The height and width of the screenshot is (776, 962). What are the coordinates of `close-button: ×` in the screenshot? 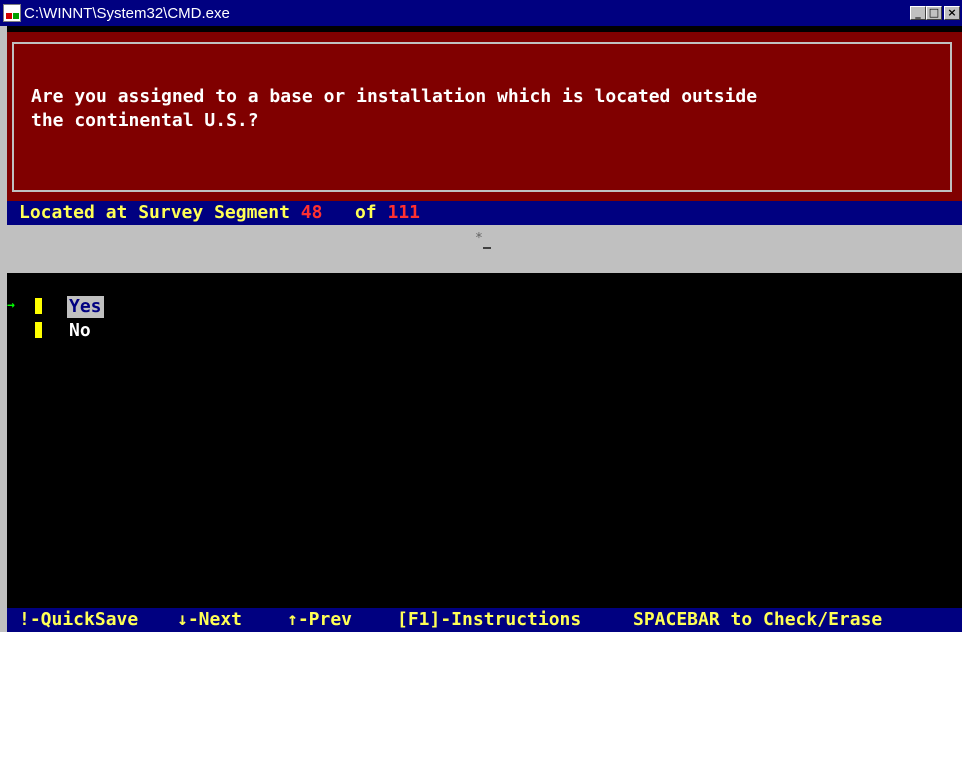 It's located at (952, 13).